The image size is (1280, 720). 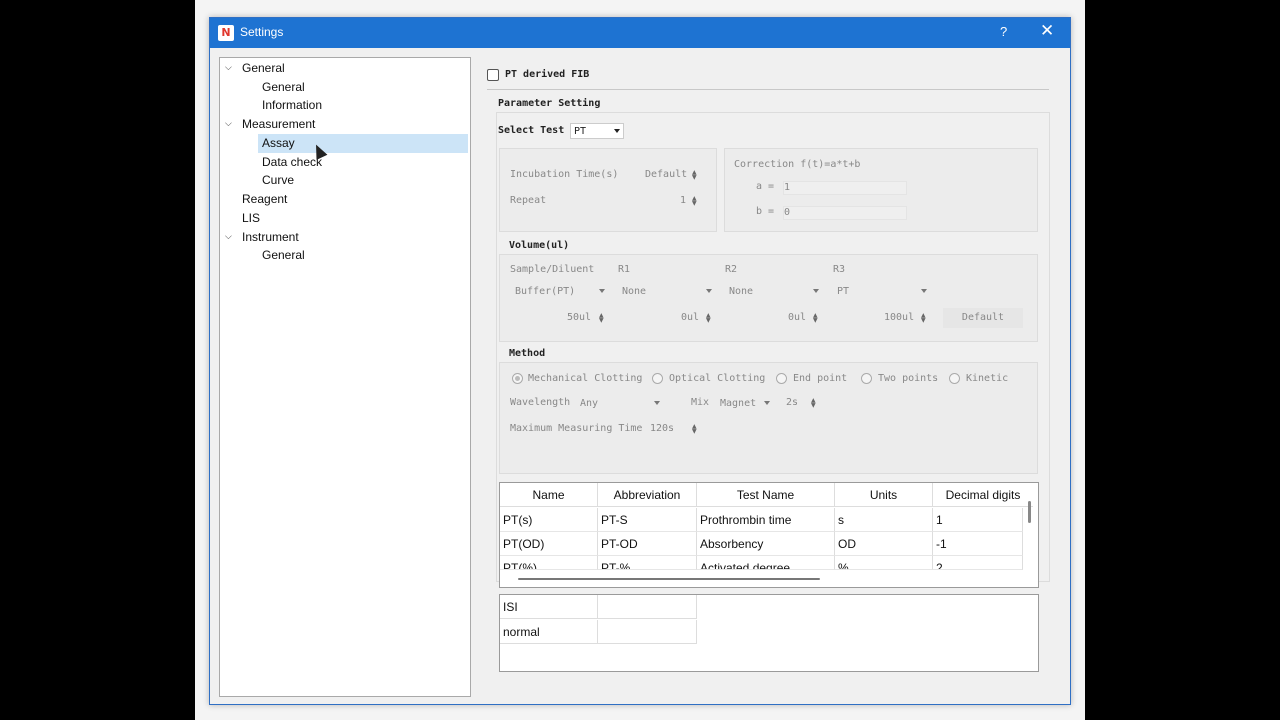 I want to click on radio-mechanical-clotting, so click(x=517, y=378).